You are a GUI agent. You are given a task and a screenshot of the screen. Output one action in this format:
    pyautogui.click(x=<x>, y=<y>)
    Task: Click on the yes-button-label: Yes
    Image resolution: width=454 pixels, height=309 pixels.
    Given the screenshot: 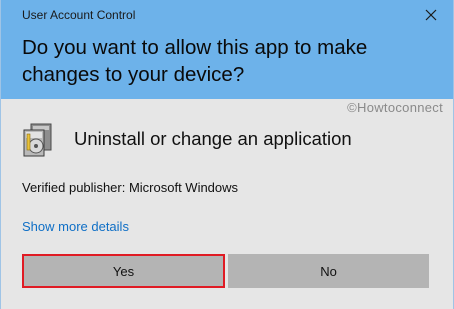 What is the action you would take?
    pyautogui.click(x=123, y=271)
    